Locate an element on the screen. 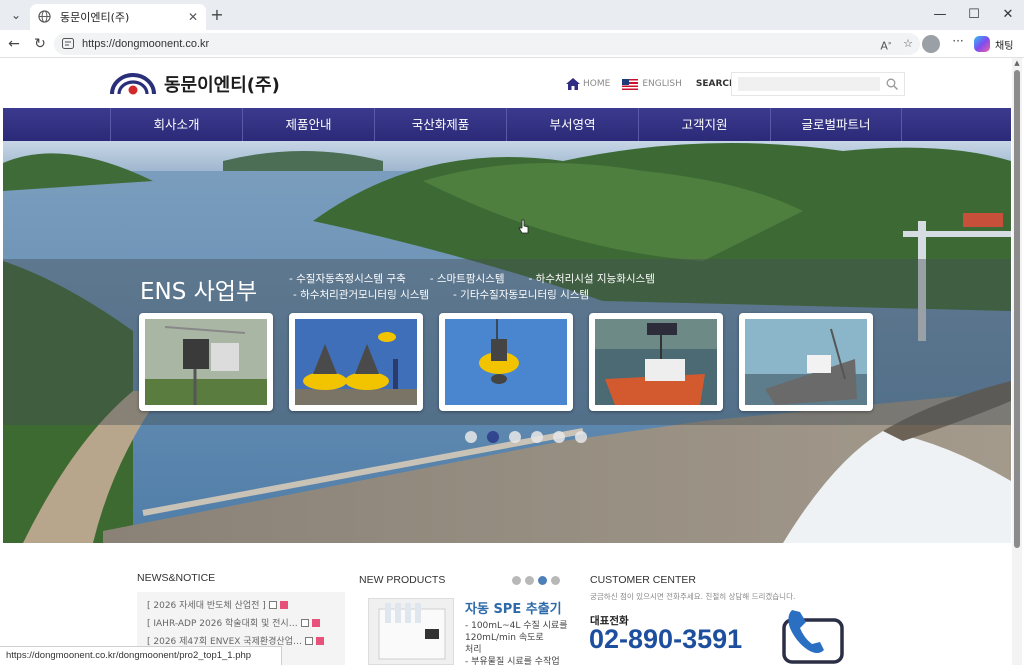 This screenshot has height=665, width=1024. products-pager is located at coordinates (538, 580).